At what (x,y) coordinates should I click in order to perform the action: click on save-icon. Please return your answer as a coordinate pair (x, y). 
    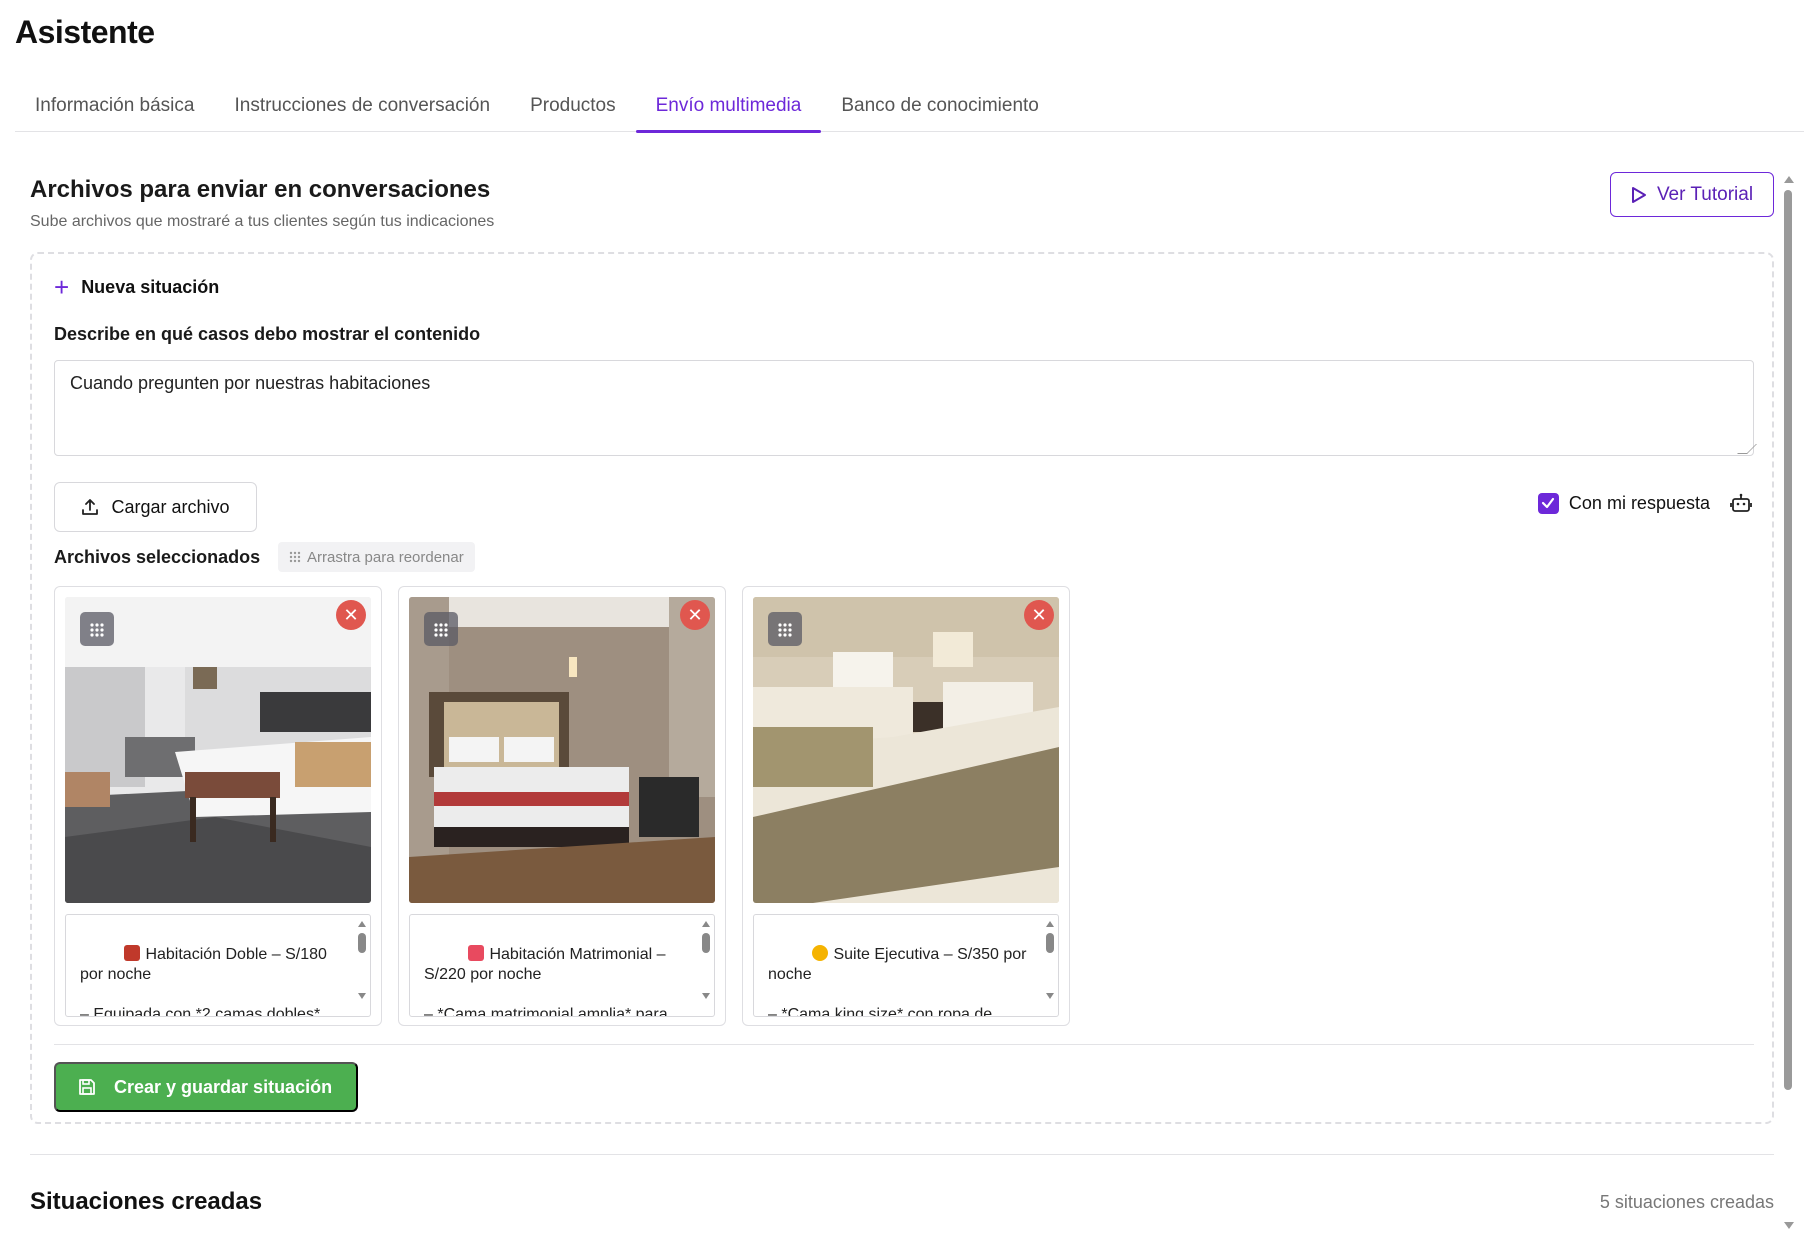
    Looking at the image, I should click on (87, 1087).